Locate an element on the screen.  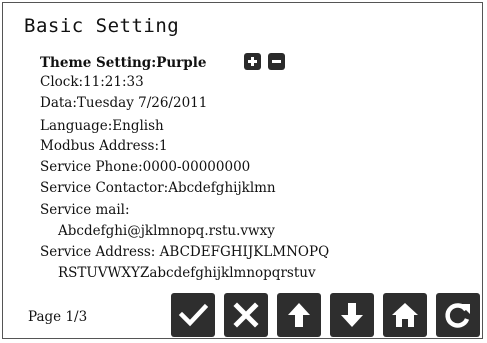
clock-value: Clock:11:21:33 is located at coordinates (92, 82).